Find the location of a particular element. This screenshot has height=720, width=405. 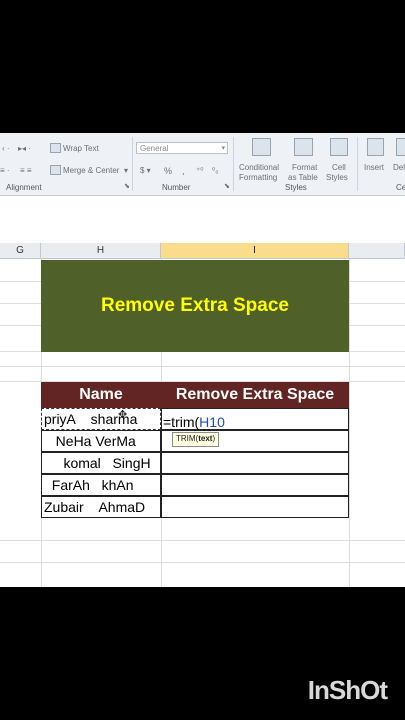

wrap-text-button: Wrap Text is located at coordinates (81, 148).